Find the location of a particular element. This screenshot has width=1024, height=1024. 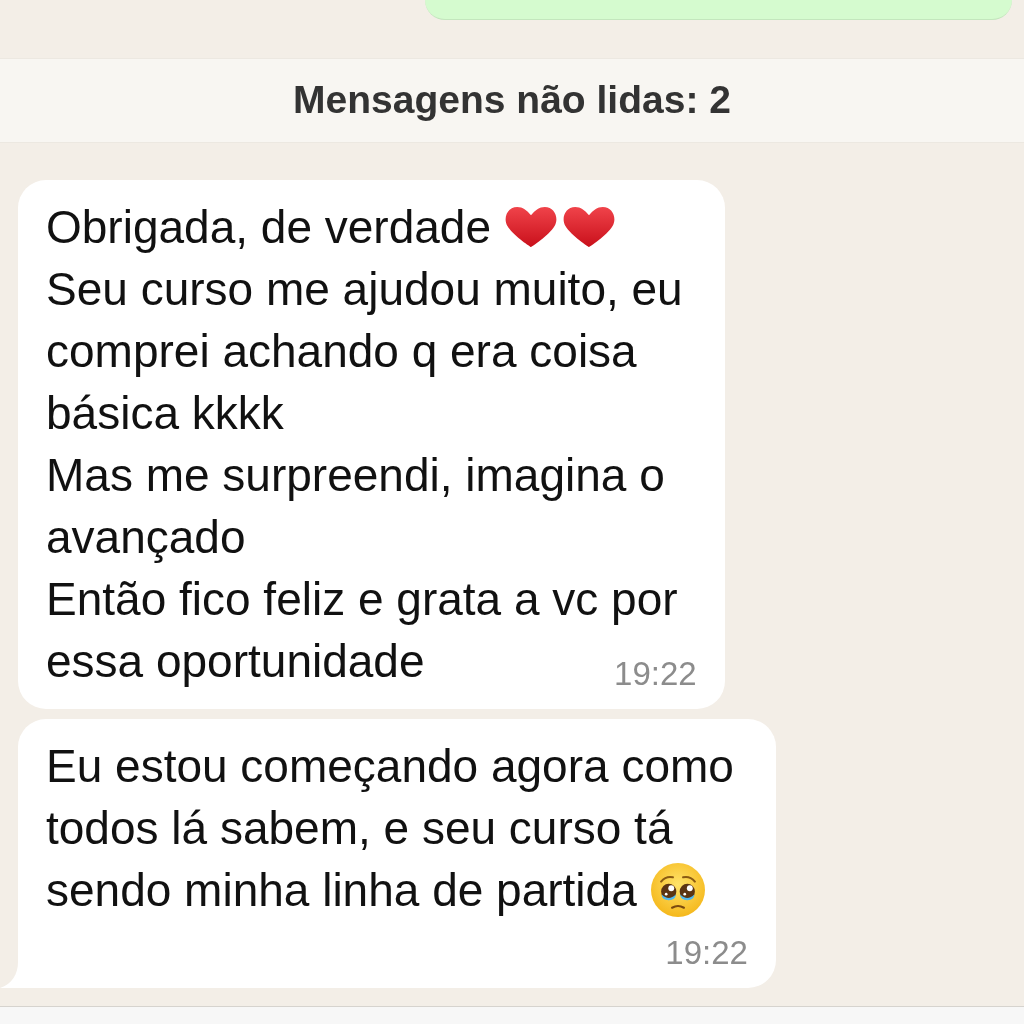

message-text: Então fico feliz e grata a vc por is located at coordinates (362, 599).